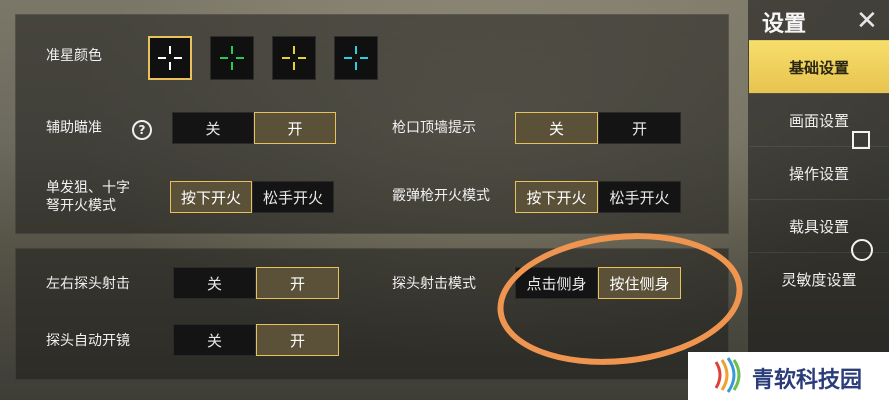 The width and height of the screenshot is (889, 400). I want to click on single-fire-toggle: 按下开火 松手开火, so click(252, 197).